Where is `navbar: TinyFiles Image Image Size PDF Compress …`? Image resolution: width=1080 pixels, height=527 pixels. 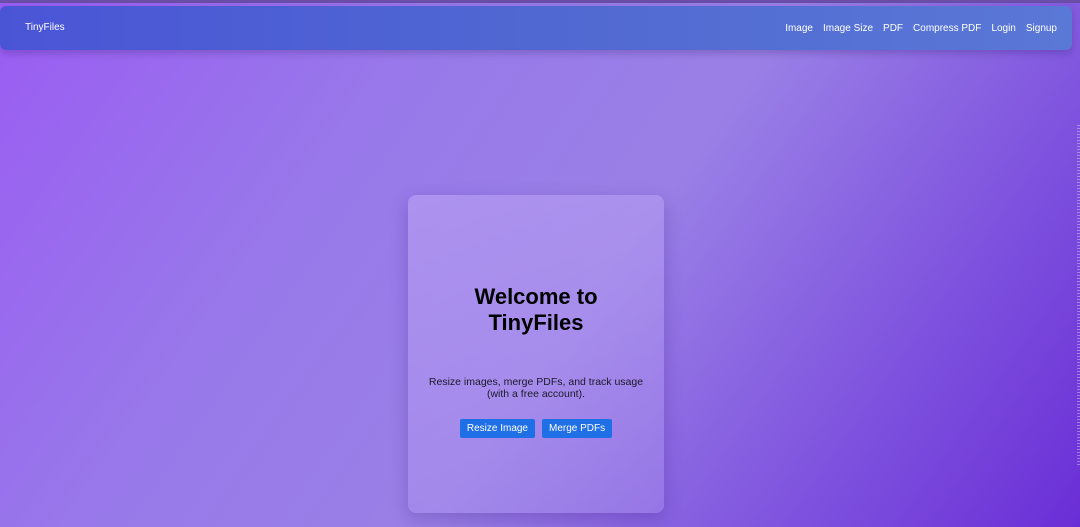
navbar: TinyFiles Image Image Size PDF Compress … is located at coordinates (536, 28).